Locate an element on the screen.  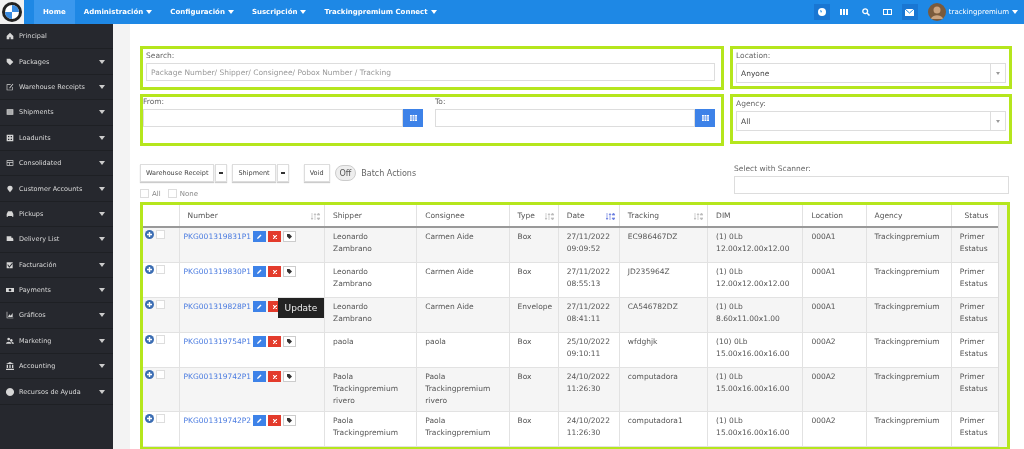
table-icon is located at coordinates (10, 163).